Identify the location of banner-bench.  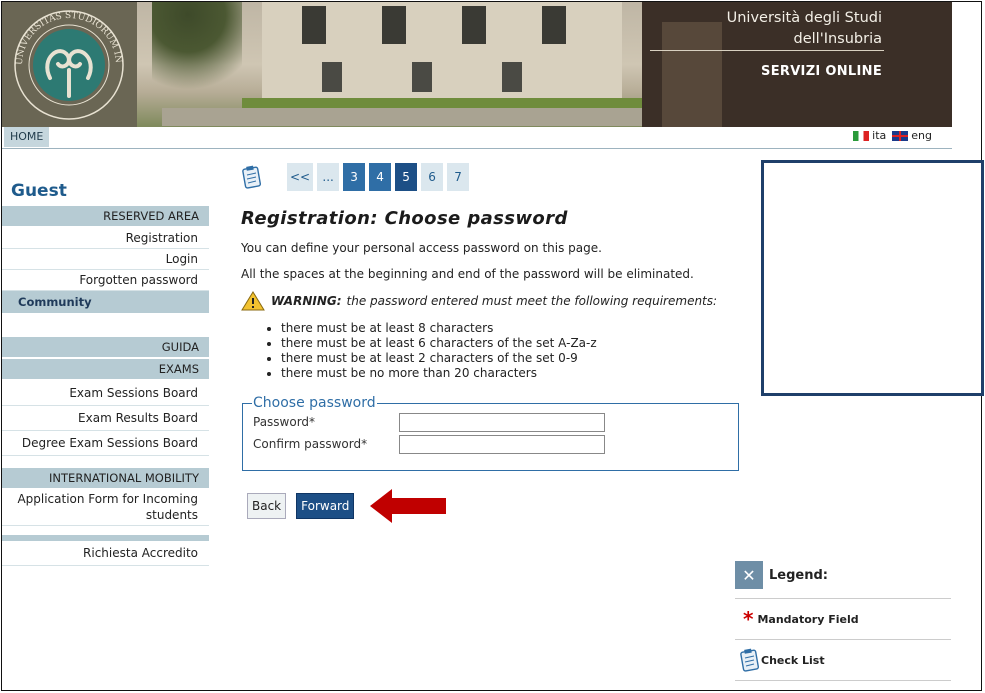
(422, 117).